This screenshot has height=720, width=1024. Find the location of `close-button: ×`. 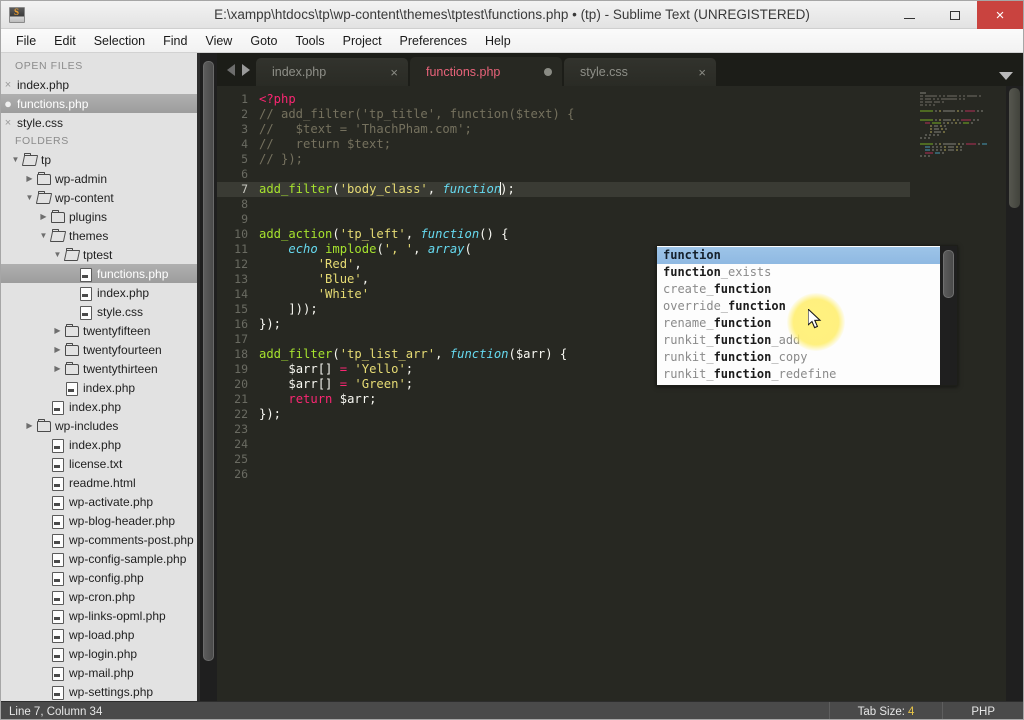

close-button: × is located at coordinates (1000, 15).